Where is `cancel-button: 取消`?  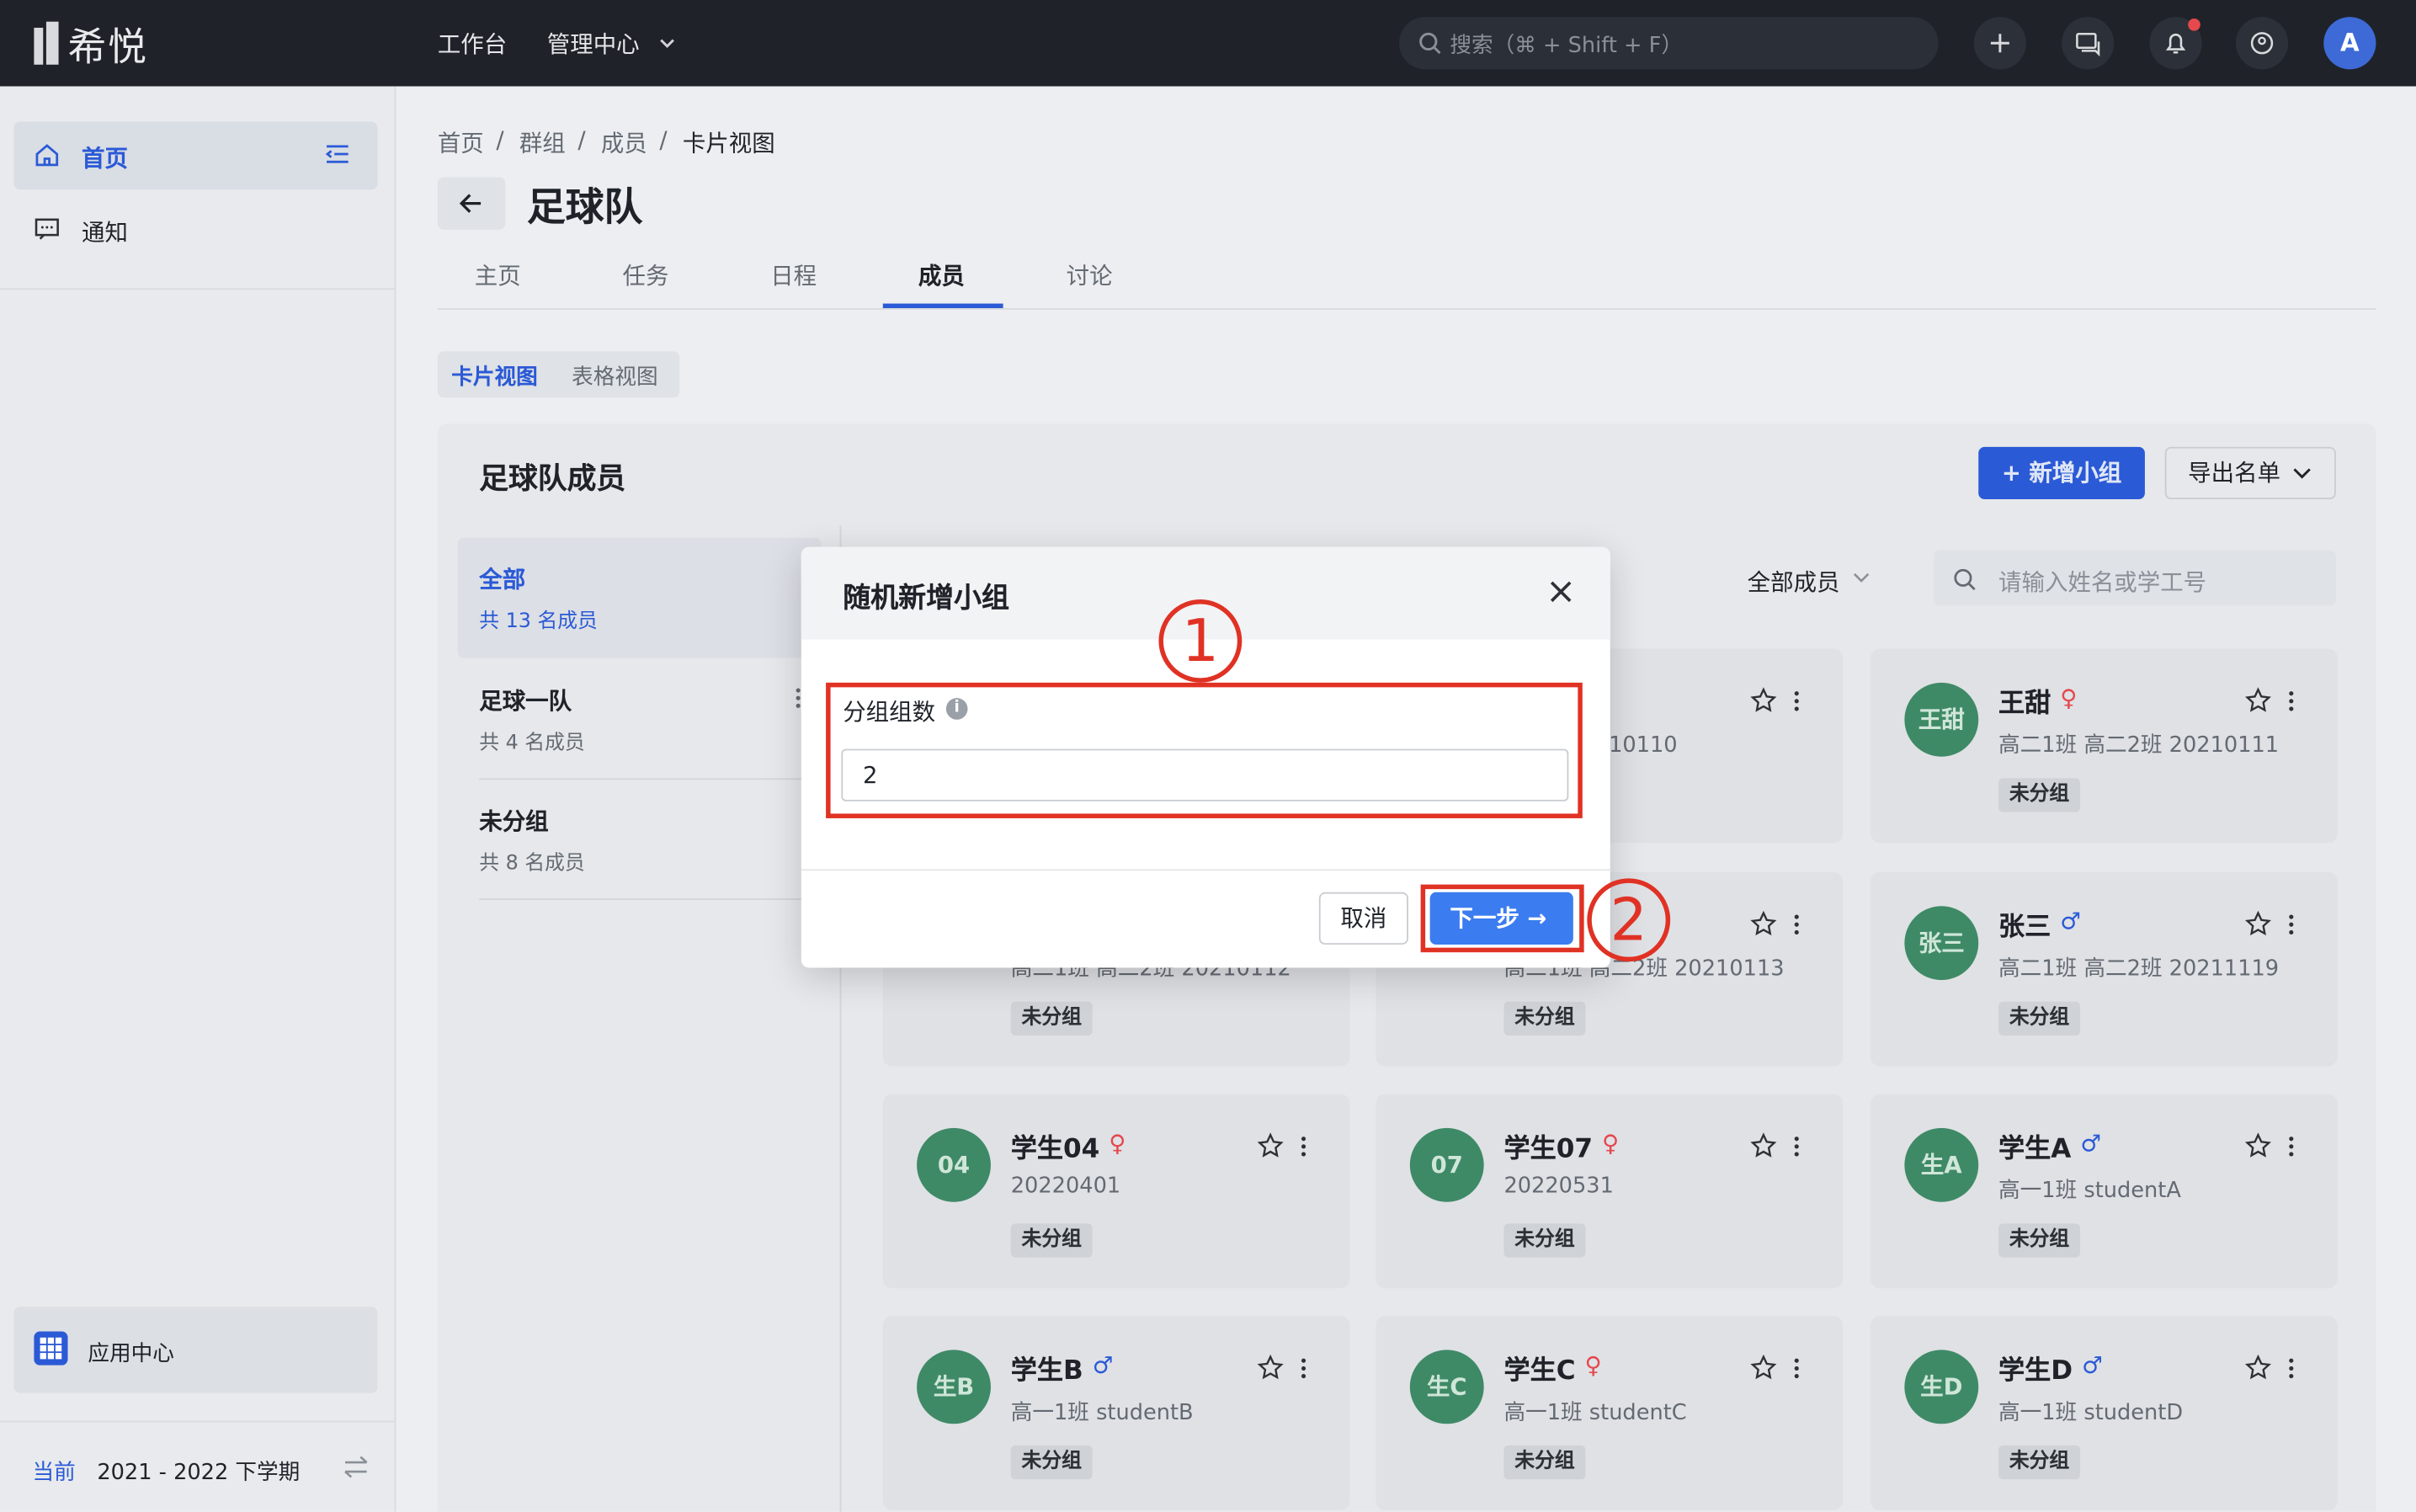
cancel-button: 取消 is located at coordinates (1363, 919).